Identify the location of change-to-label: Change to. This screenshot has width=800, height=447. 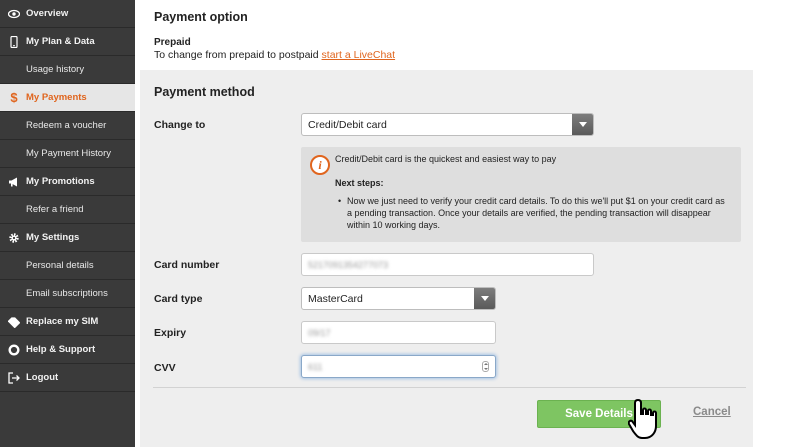
(180, 125).